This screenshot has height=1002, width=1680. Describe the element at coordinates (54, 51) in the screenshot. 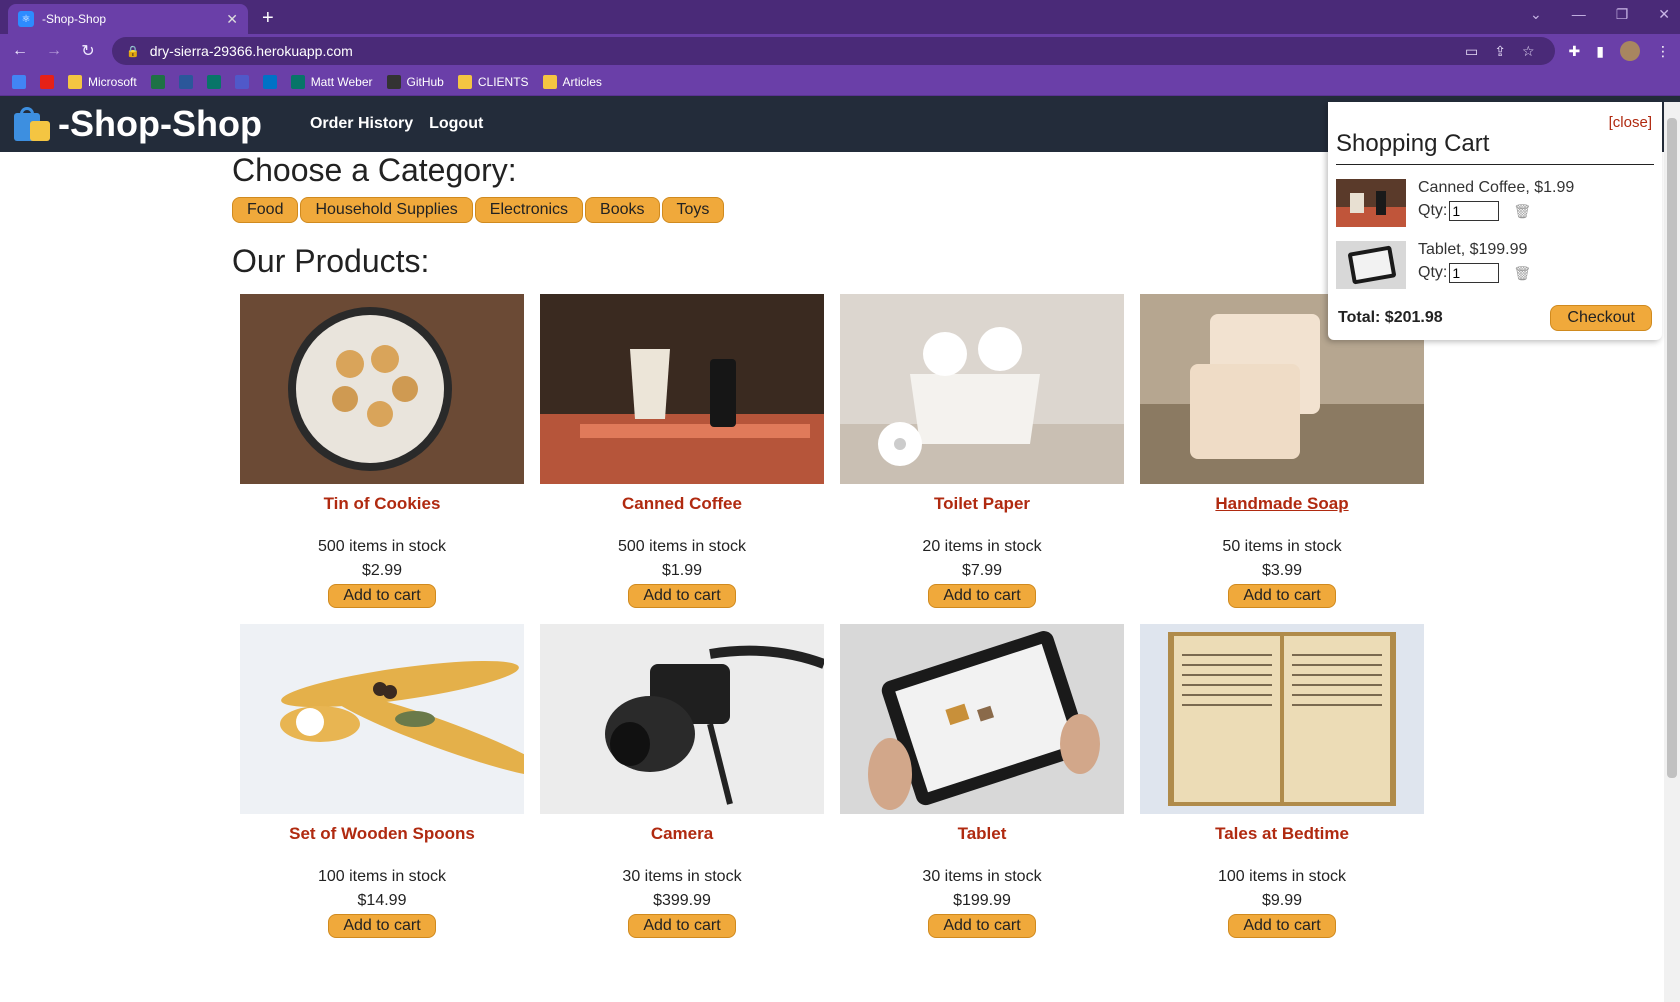

I see `forward-icon: →` at that location.